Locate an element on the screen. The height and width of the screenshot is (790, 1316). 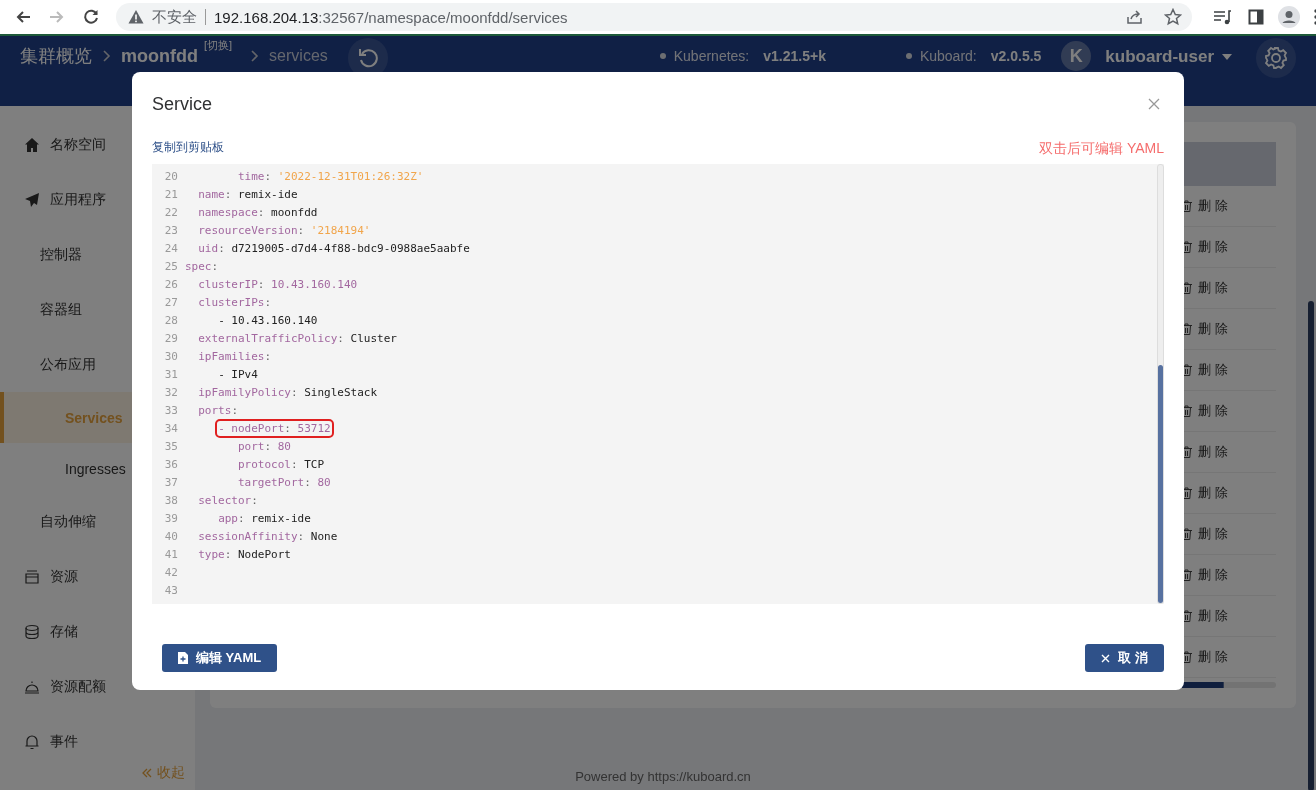
code-line: ports: is located at coordinates (218, 410).